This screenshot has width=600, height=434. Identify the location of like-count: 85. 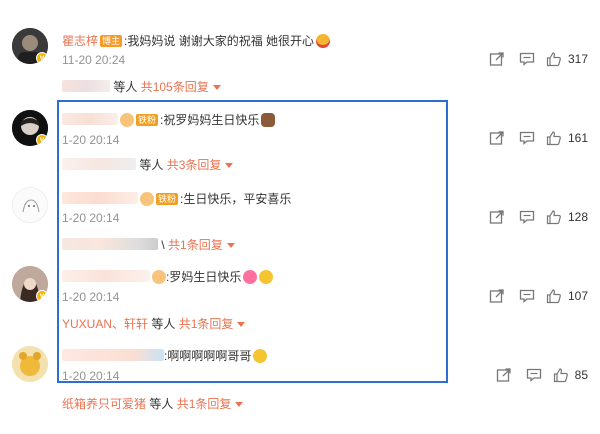
(581, 375).